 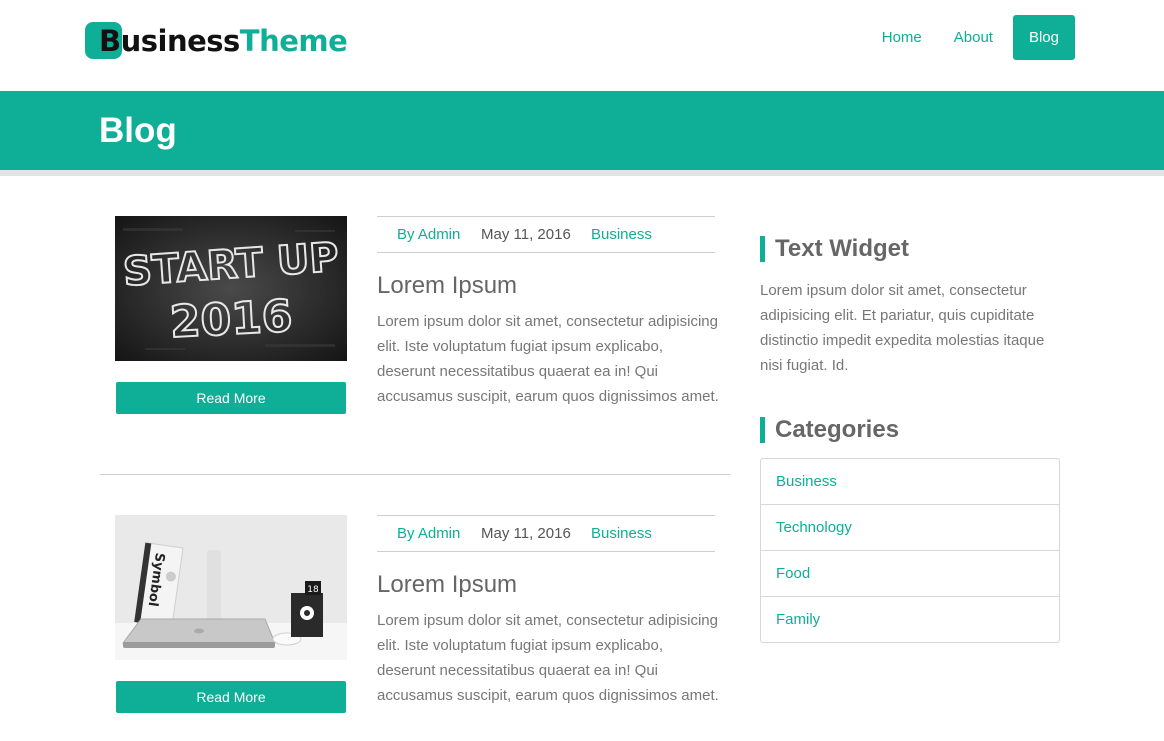 I want to click on nav-home: Home, so click(x=902, y=37).